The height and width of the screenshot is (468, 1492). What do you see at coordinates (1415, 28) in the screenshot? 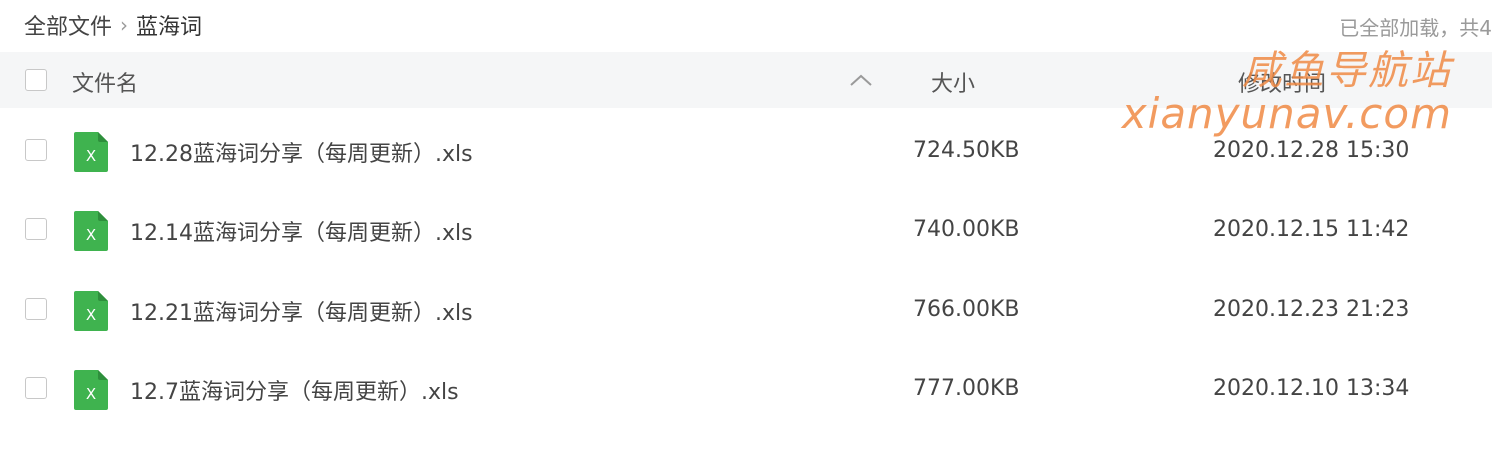
I see `load-status-text: 已全部加载，共4` at bounding box center [1415, 28].